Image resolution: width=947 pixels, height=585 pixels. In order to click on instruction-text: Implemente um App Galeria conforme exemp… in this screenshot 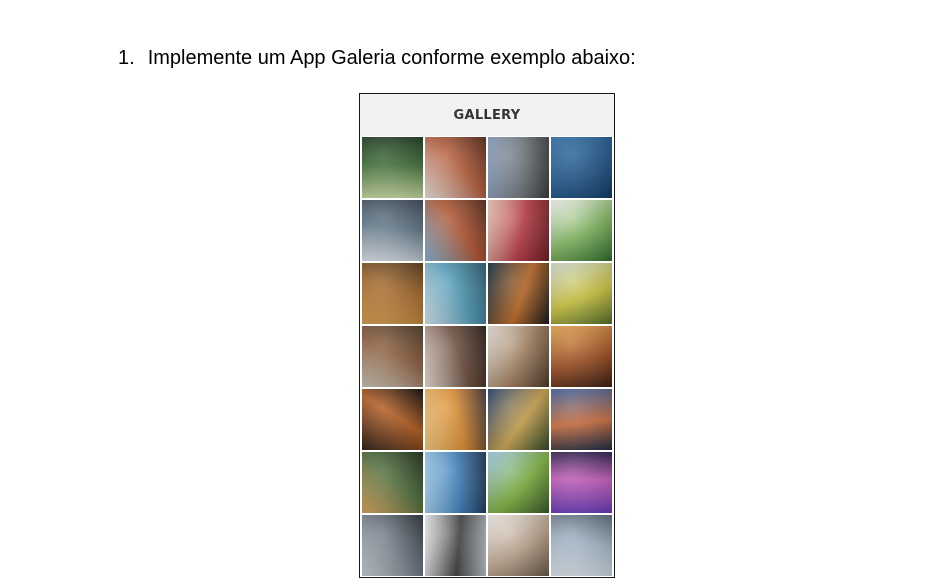, I will do `click(391, 58)`.